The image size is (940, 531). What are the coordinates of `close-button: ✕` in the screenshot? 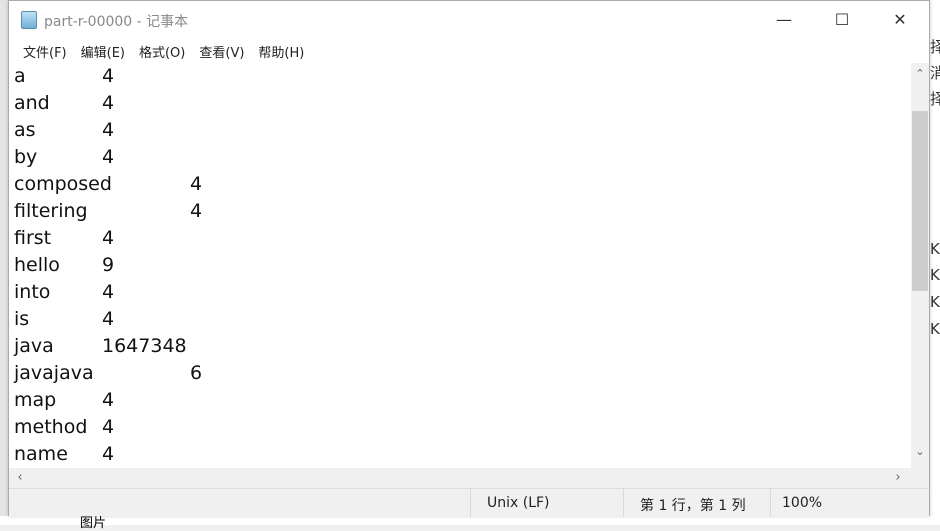 It's located at (900, 20).